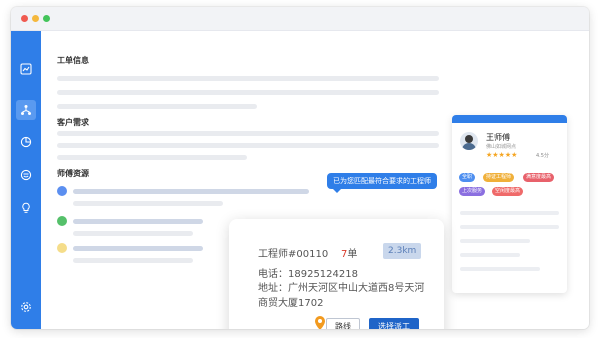 The height and width of the screenshot is (338, 600). I want to click on title-bar, so click(300, 19).